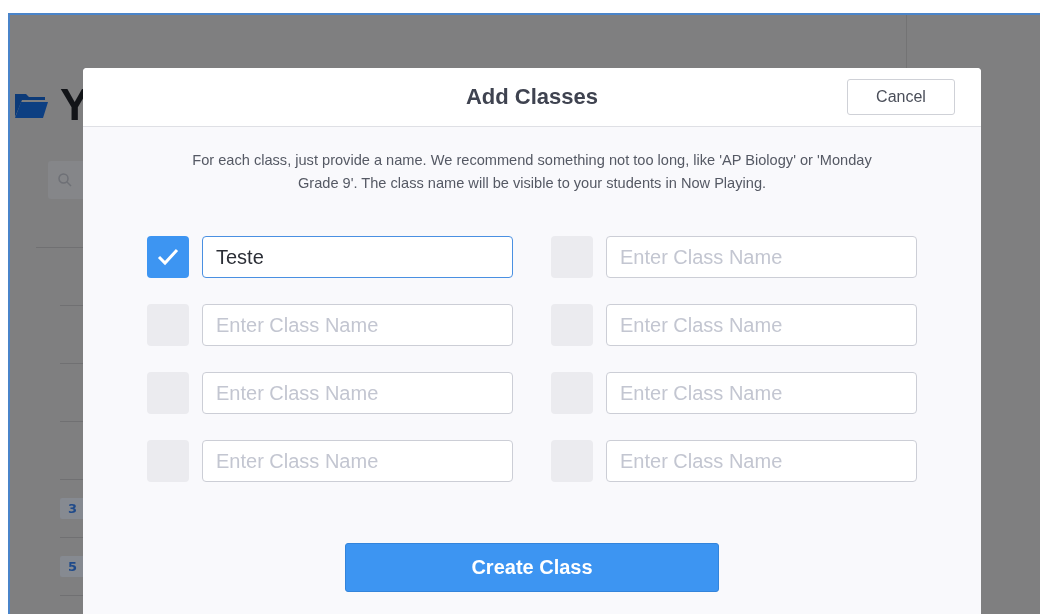  I want to click on checkmark-icon, so click(168, 257).